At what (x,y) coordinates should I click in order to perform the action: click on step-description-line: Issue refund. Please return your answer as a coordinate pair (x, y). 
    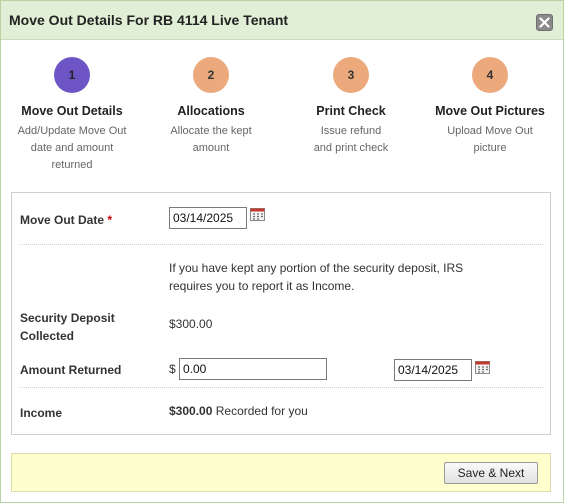
    Looking at the image, I should click on (351, 131).